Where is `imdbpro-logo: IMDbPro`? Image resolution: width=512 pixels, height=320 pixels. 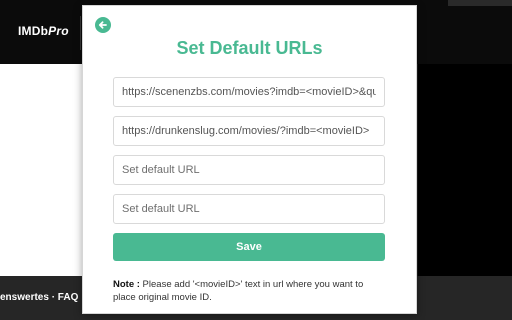 imdbpro-logo: IMDbPro is located at coordinates (43, 31).